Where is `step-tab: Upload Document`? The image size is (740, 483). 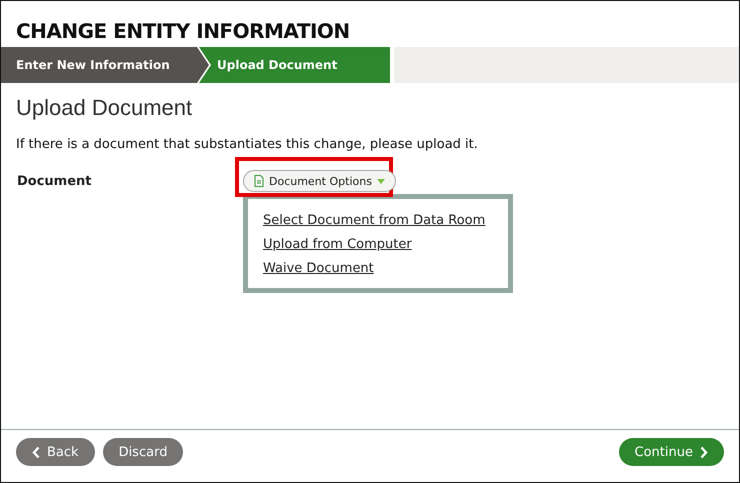
step-tab: Upload Document is located at coordinates (294, 65).